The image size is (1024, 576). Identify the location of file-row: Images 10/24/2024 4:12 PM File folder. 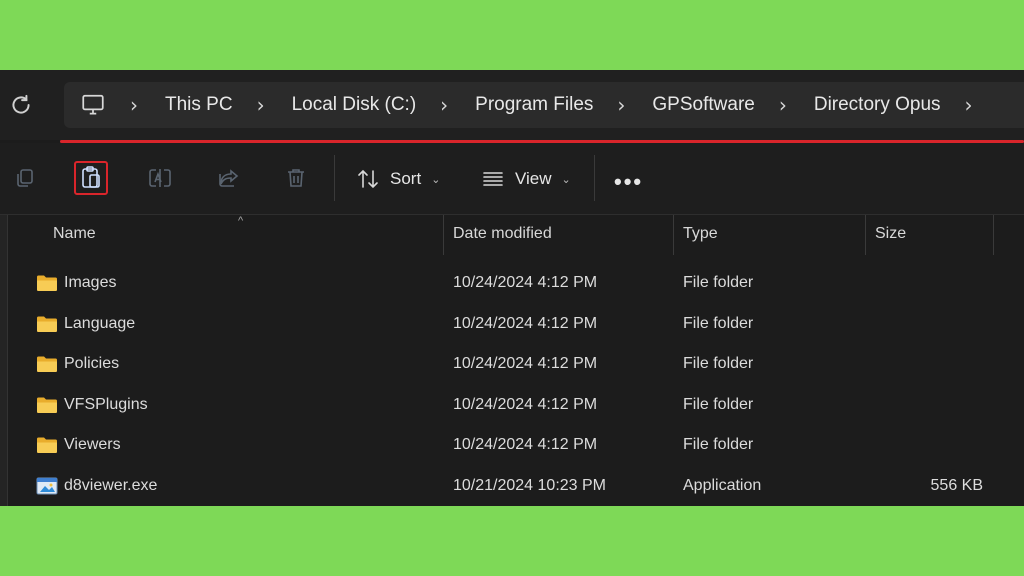
(512, 284).